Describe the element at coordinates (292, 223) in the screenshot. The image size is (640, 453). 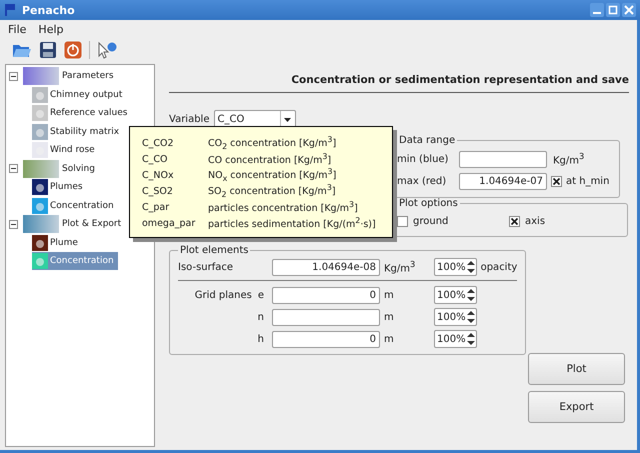
I see `variable-description: particles sedimentation [Kg/(m$^{2}$·s)]` at that location.